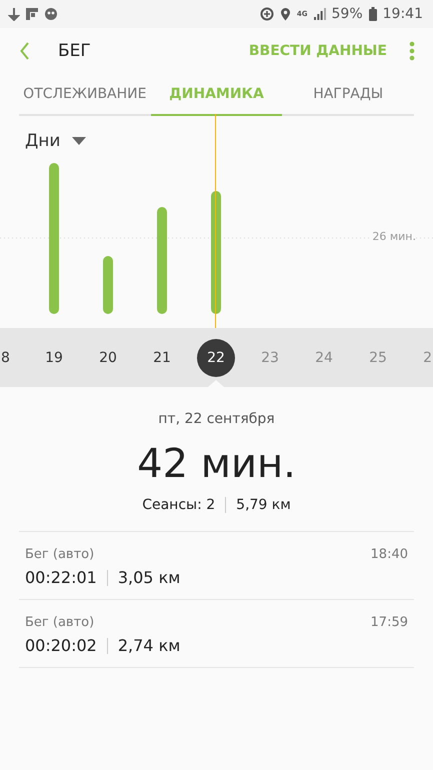 The image size is (433, 770). I want to click on session-distance: 3,05 км, so click(149, 577).